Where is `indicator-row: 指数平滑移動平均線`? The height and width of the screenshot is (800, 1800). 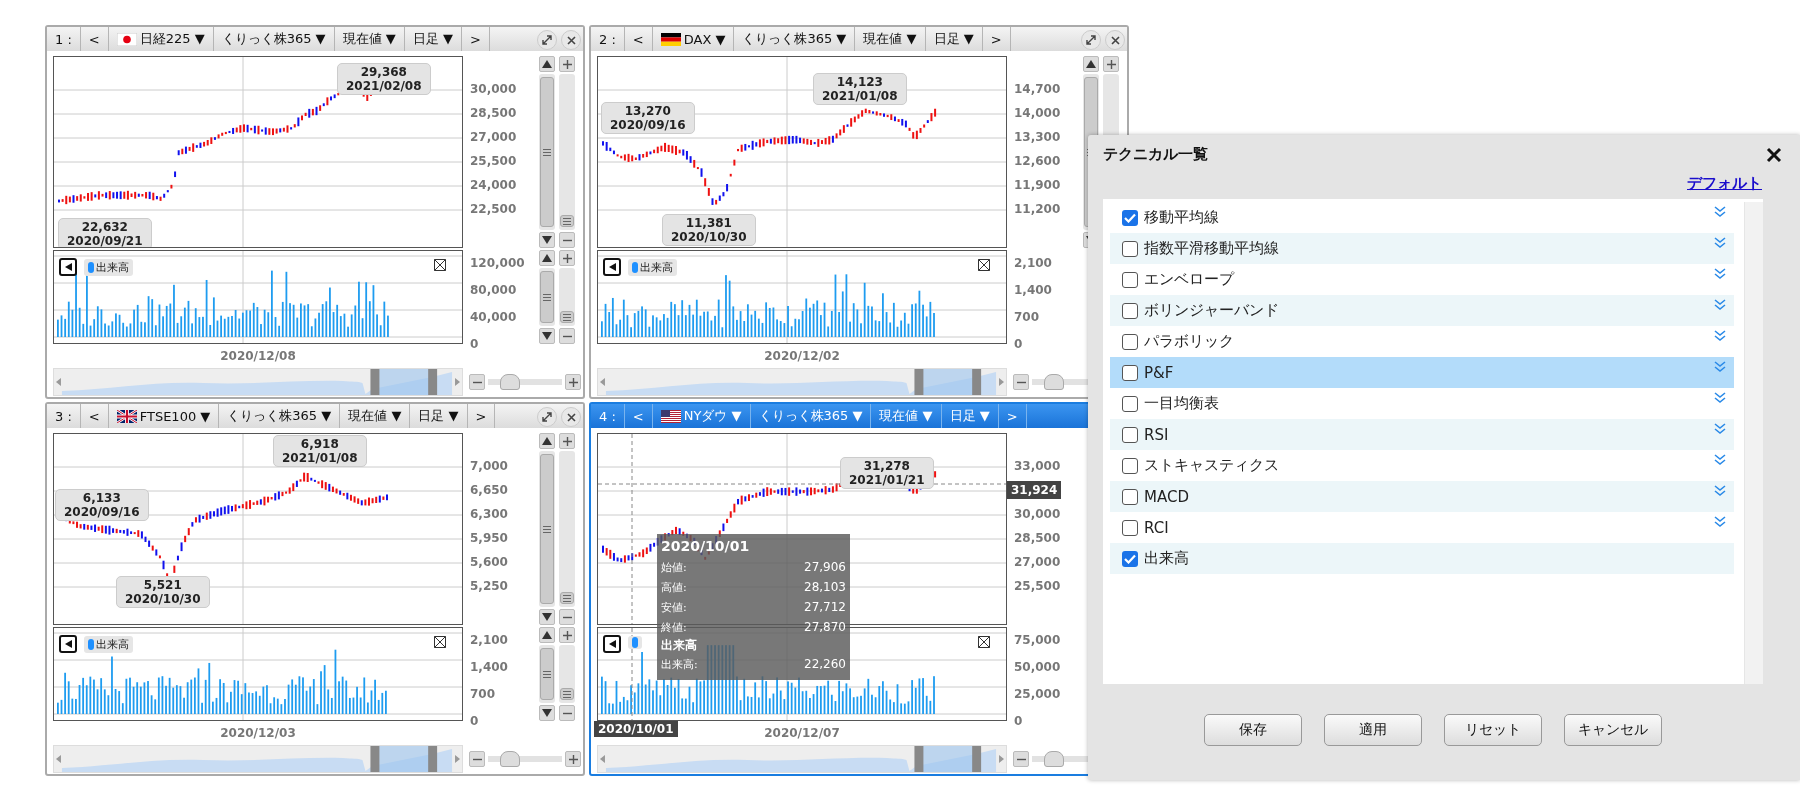
indicator-row: 指数平滑移動平均線 is located at coordinates (1422, 248).